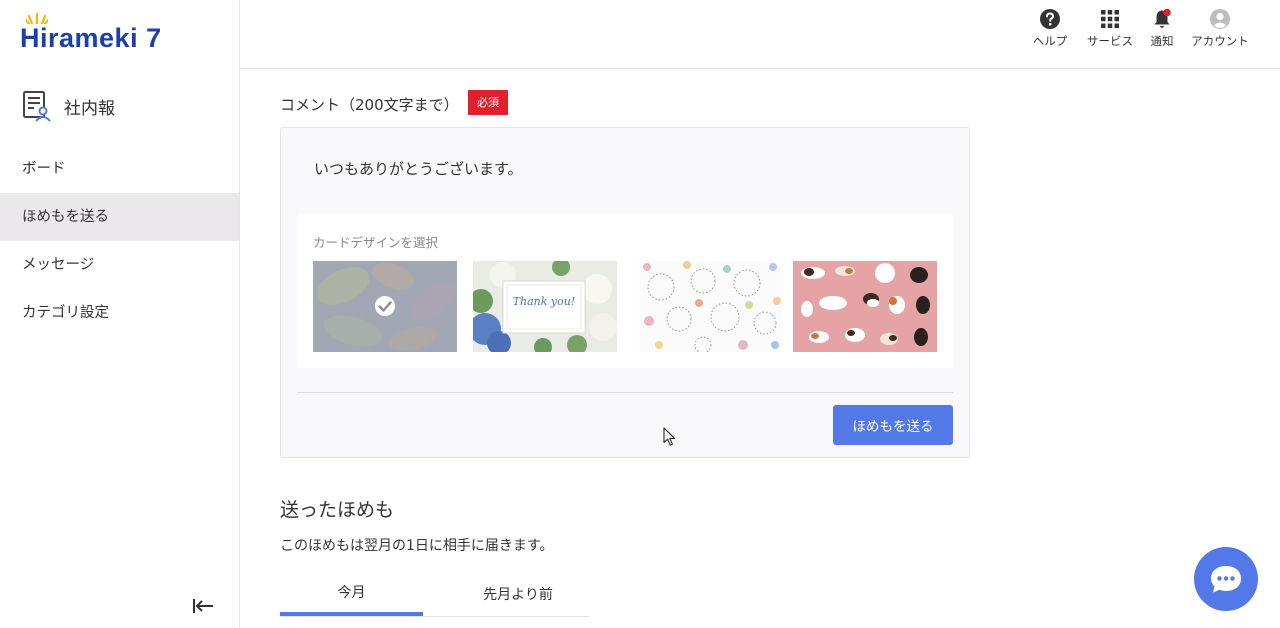 The width and height of the screenshot is (1280, 628). What do you see at coordinates (376, 242) in the screenshot?
I see `design-selector-title: カードデザインを選択` at bounding box center [376, 242].